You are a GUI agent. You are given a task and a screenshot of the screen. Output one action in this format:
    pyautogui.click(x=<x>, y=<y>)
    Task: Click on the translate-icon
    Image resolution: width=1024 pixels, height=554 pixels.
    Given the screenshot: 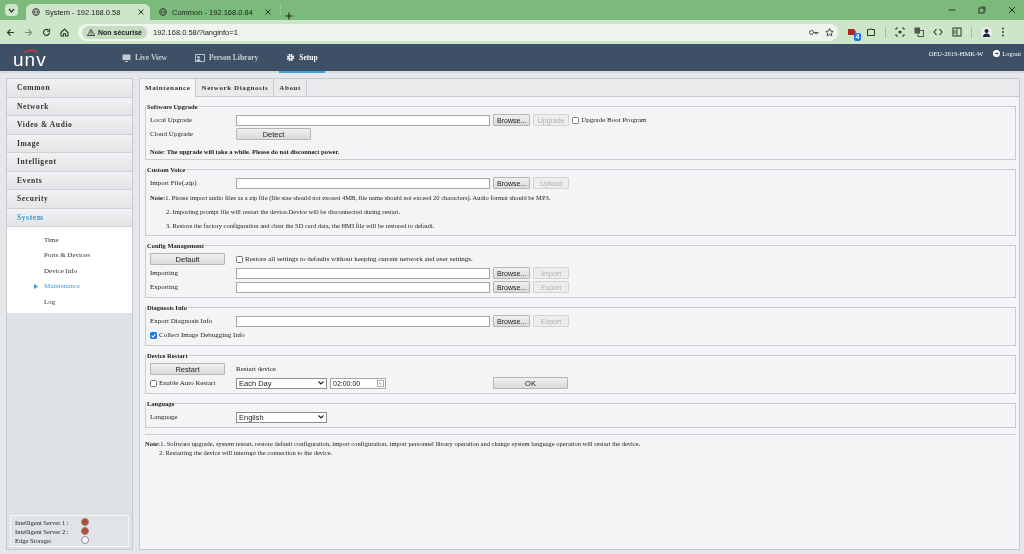 What is the action you would take?
    pyautogui.click(x=919, y=32)
    